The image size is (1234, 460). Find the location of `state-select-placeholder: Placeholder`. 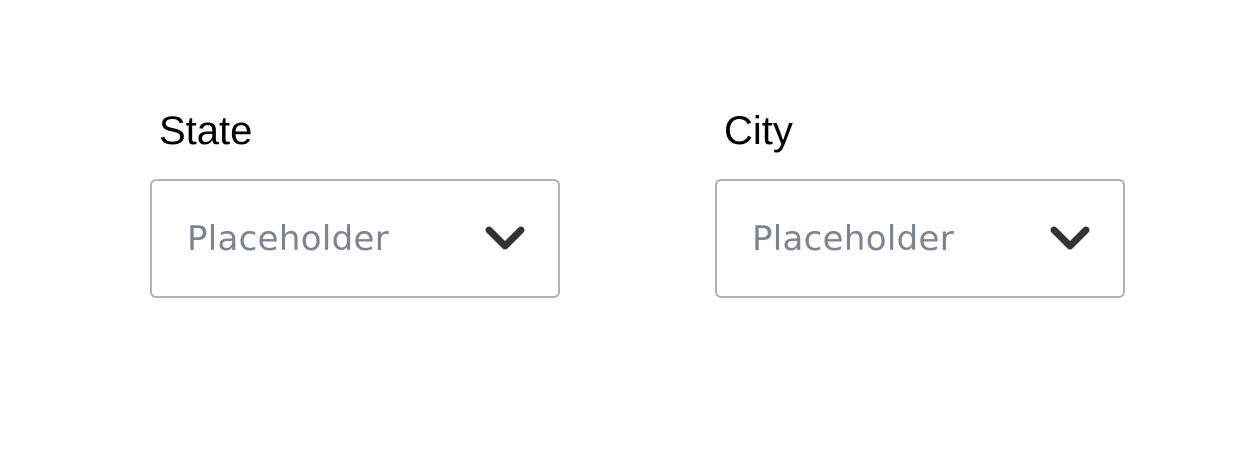

state-select-placeholder: Placeholder is located at coordinates (288, 238).